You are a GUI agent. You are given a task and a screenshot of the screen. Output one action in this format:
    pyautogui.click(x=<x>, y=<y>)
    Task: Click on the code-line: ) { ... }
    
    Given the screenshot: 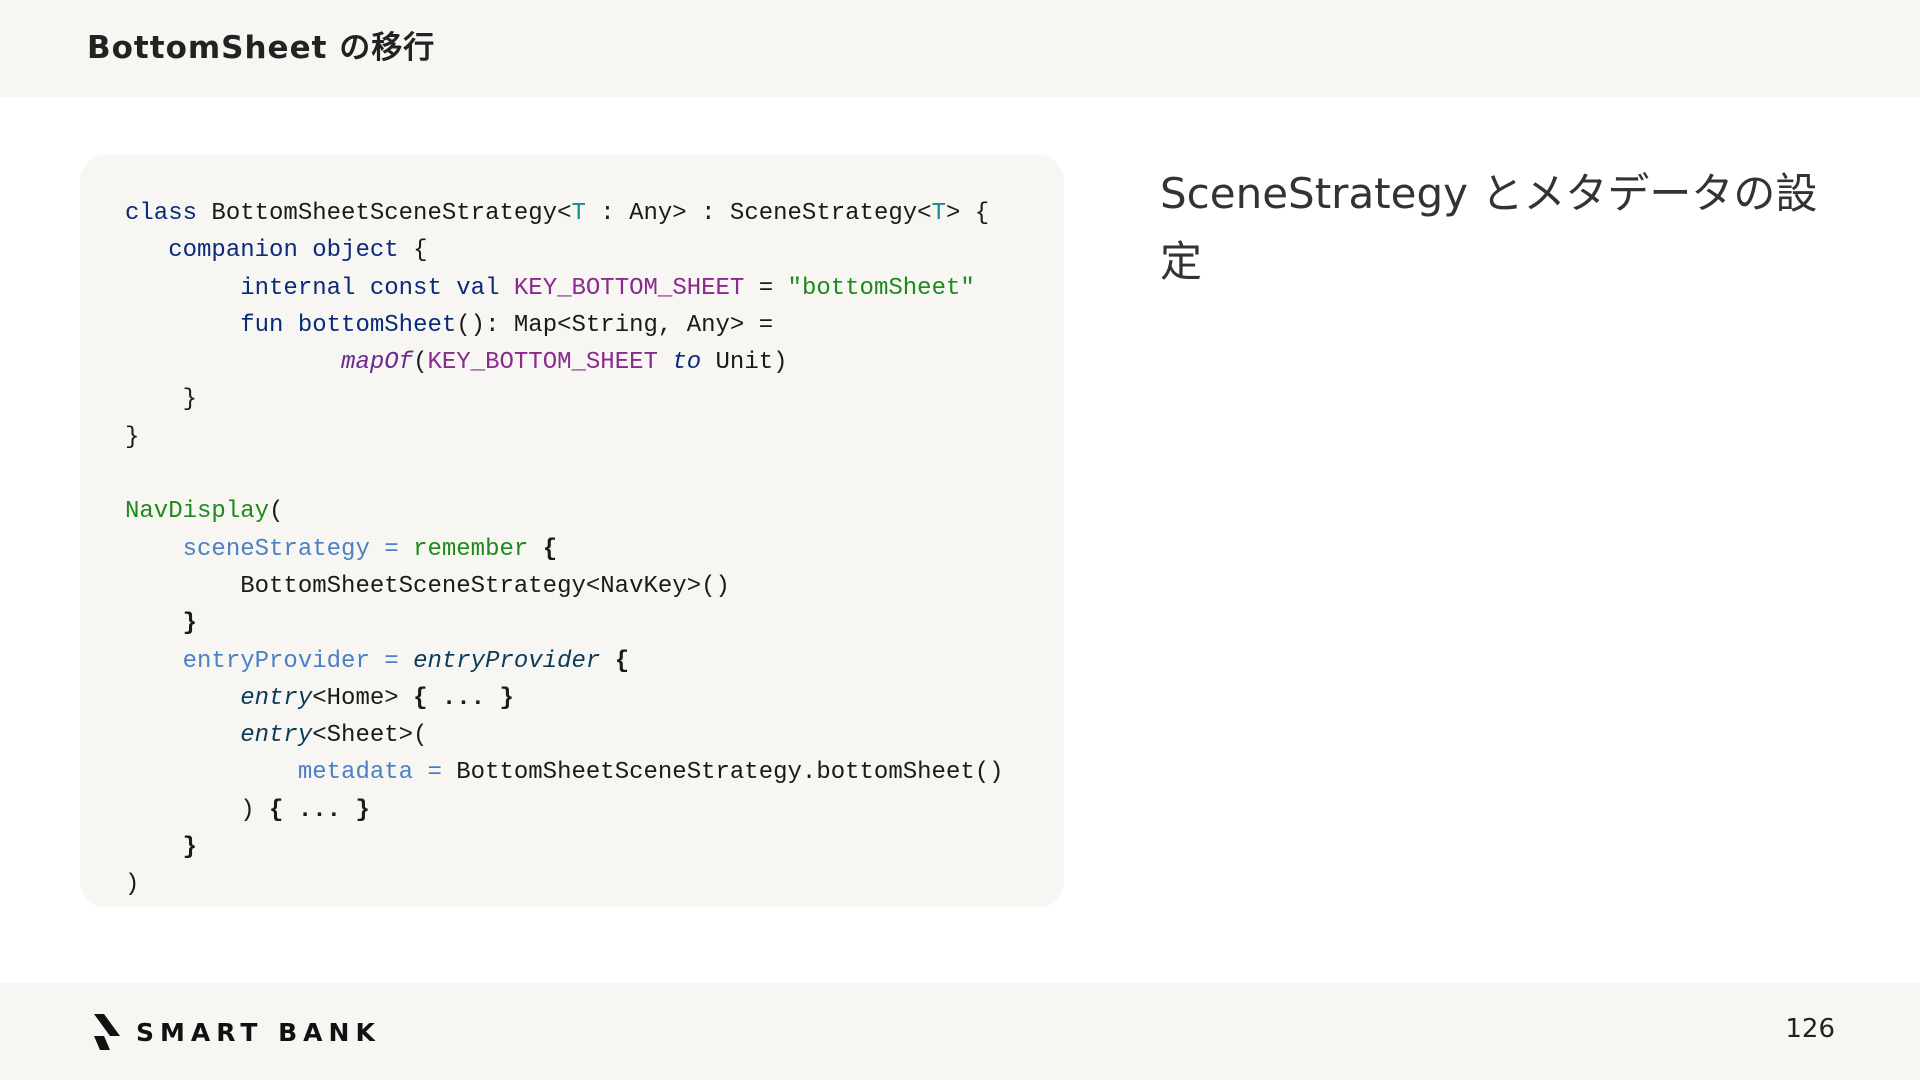 What is the action you would take?
    pyautogui.click(x=247, y=810)
    